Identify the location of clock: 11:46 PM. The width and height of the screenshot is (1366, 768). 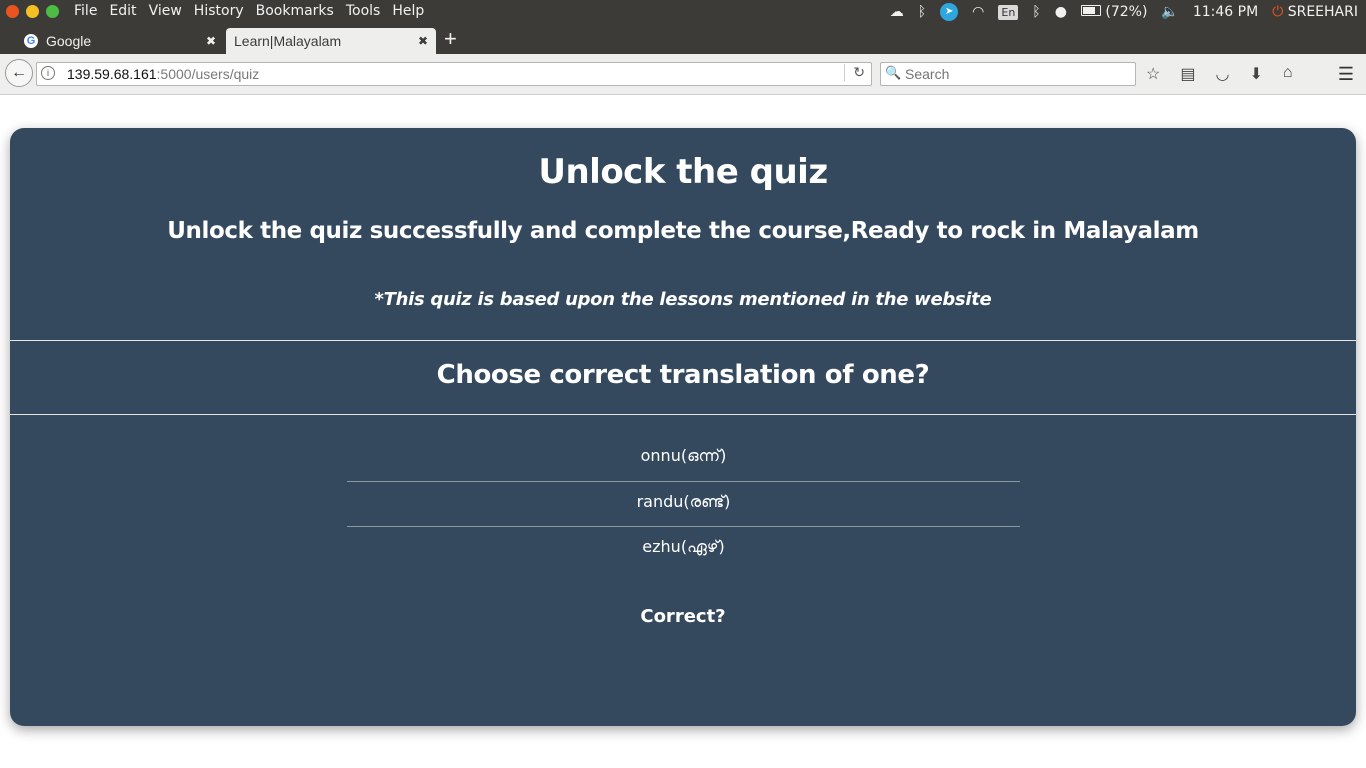
(1225, 12).